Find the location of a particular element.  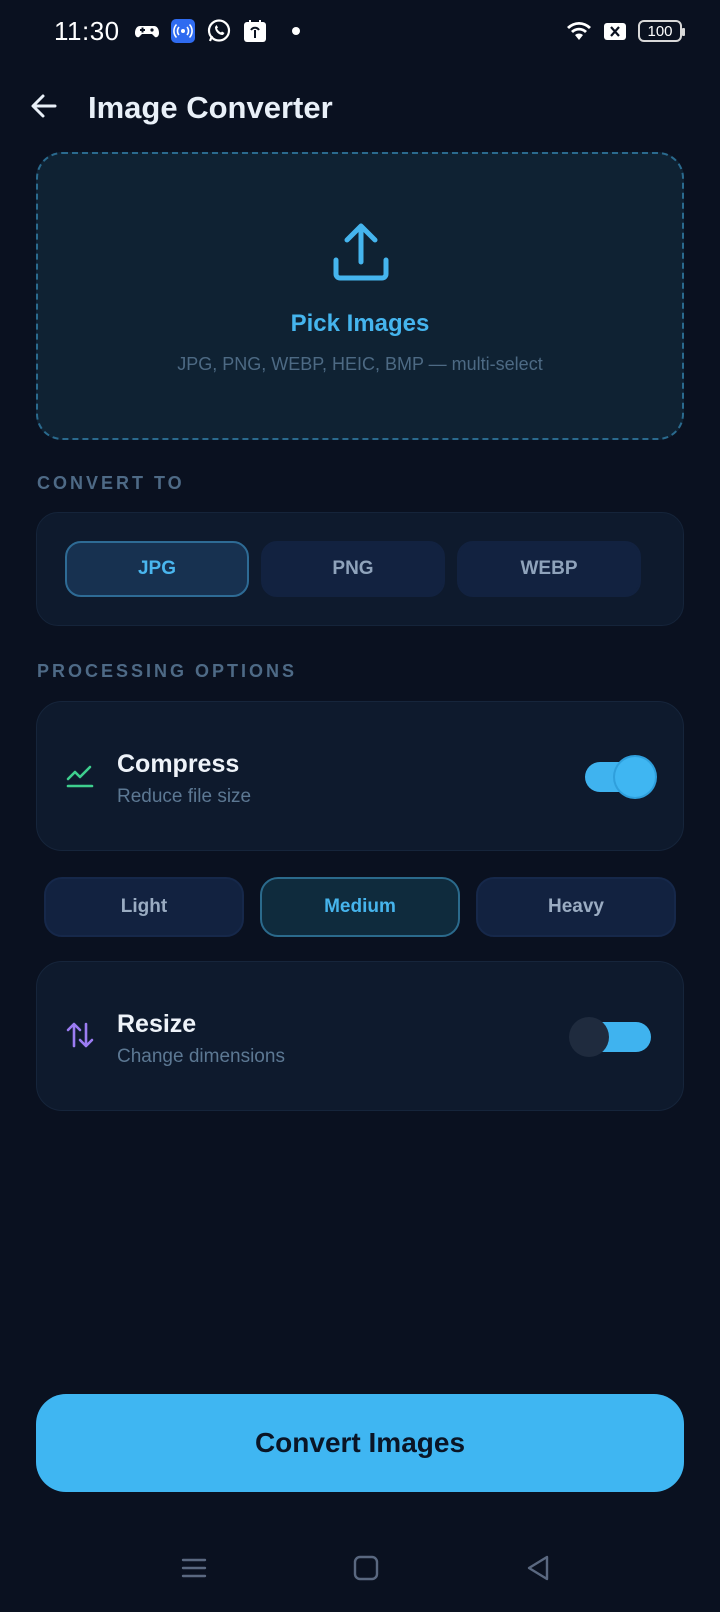

status-bar: 11:30 100 is located at coordinates (360, 32).